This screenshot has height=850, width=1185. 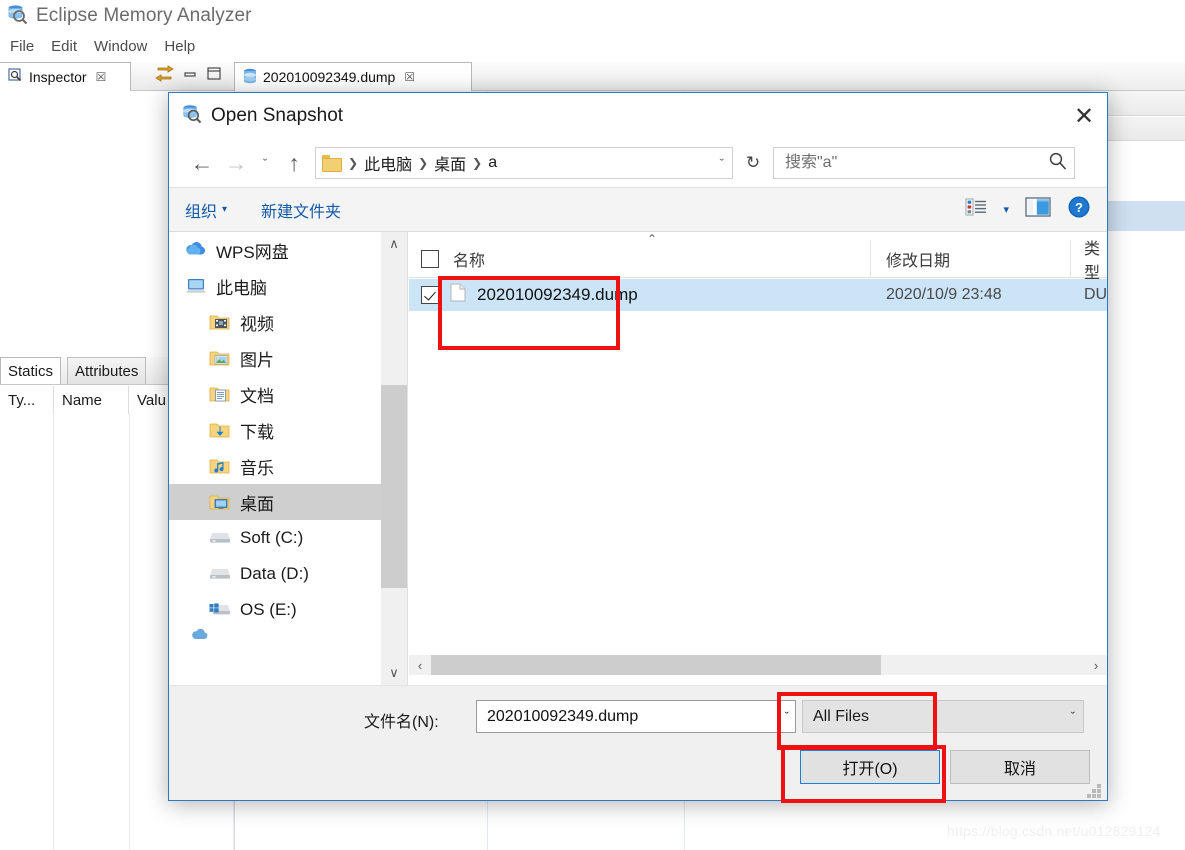 I want to click on tab-statics: Statics, so click(x=31, y=371).